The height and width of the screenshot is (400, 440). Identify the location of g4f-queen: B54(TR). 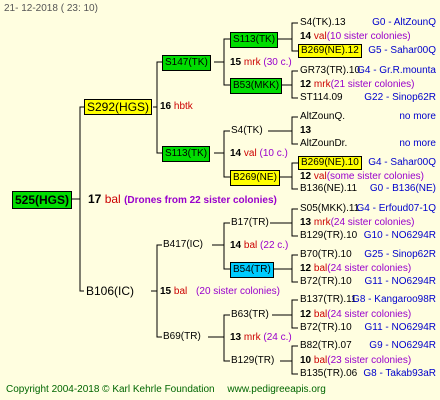
(252, 270).